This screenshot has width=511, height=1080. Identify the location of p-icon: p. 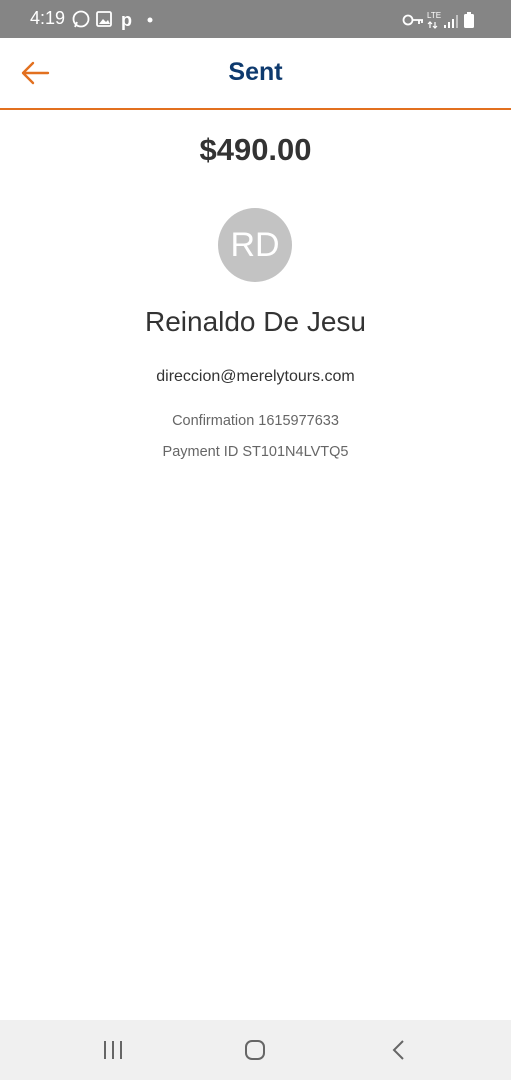
(126, 20).